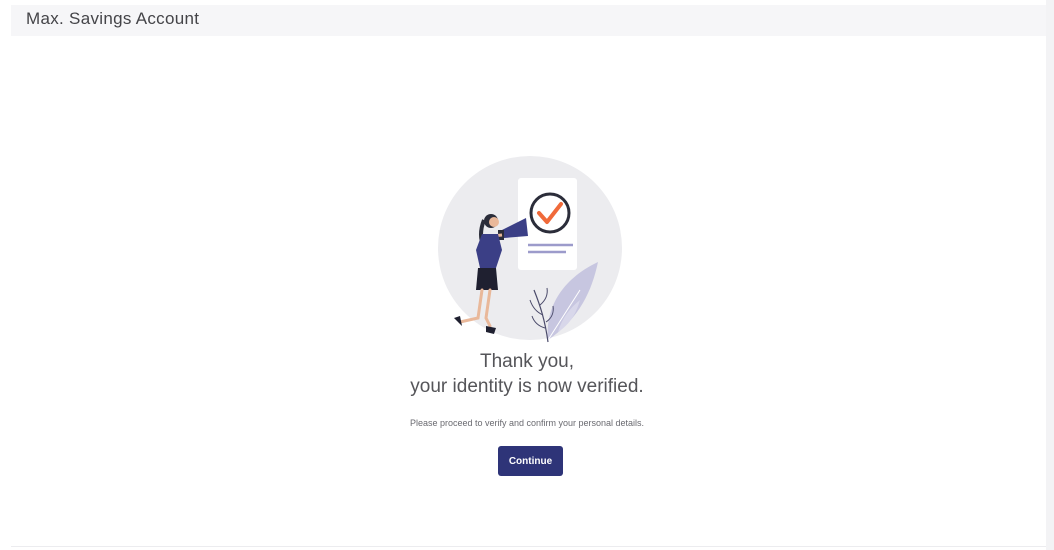 The height and width of the screenshot is (550, 1054). What do you see at coordinates (550, 213) in the screenshot?
I see `check-circle-icon` at bounding box center [550, 213].